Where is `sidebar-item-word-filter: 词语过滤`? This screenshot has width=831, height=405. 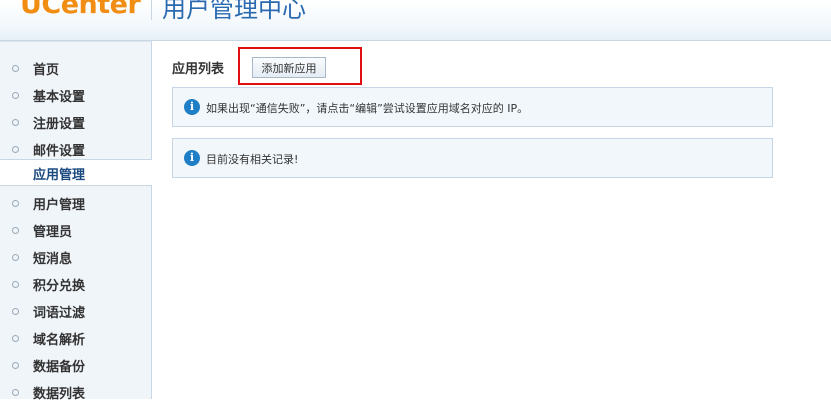 sidebar-item-word-filter: 词语过滤 is located at coordinates (75, 310).